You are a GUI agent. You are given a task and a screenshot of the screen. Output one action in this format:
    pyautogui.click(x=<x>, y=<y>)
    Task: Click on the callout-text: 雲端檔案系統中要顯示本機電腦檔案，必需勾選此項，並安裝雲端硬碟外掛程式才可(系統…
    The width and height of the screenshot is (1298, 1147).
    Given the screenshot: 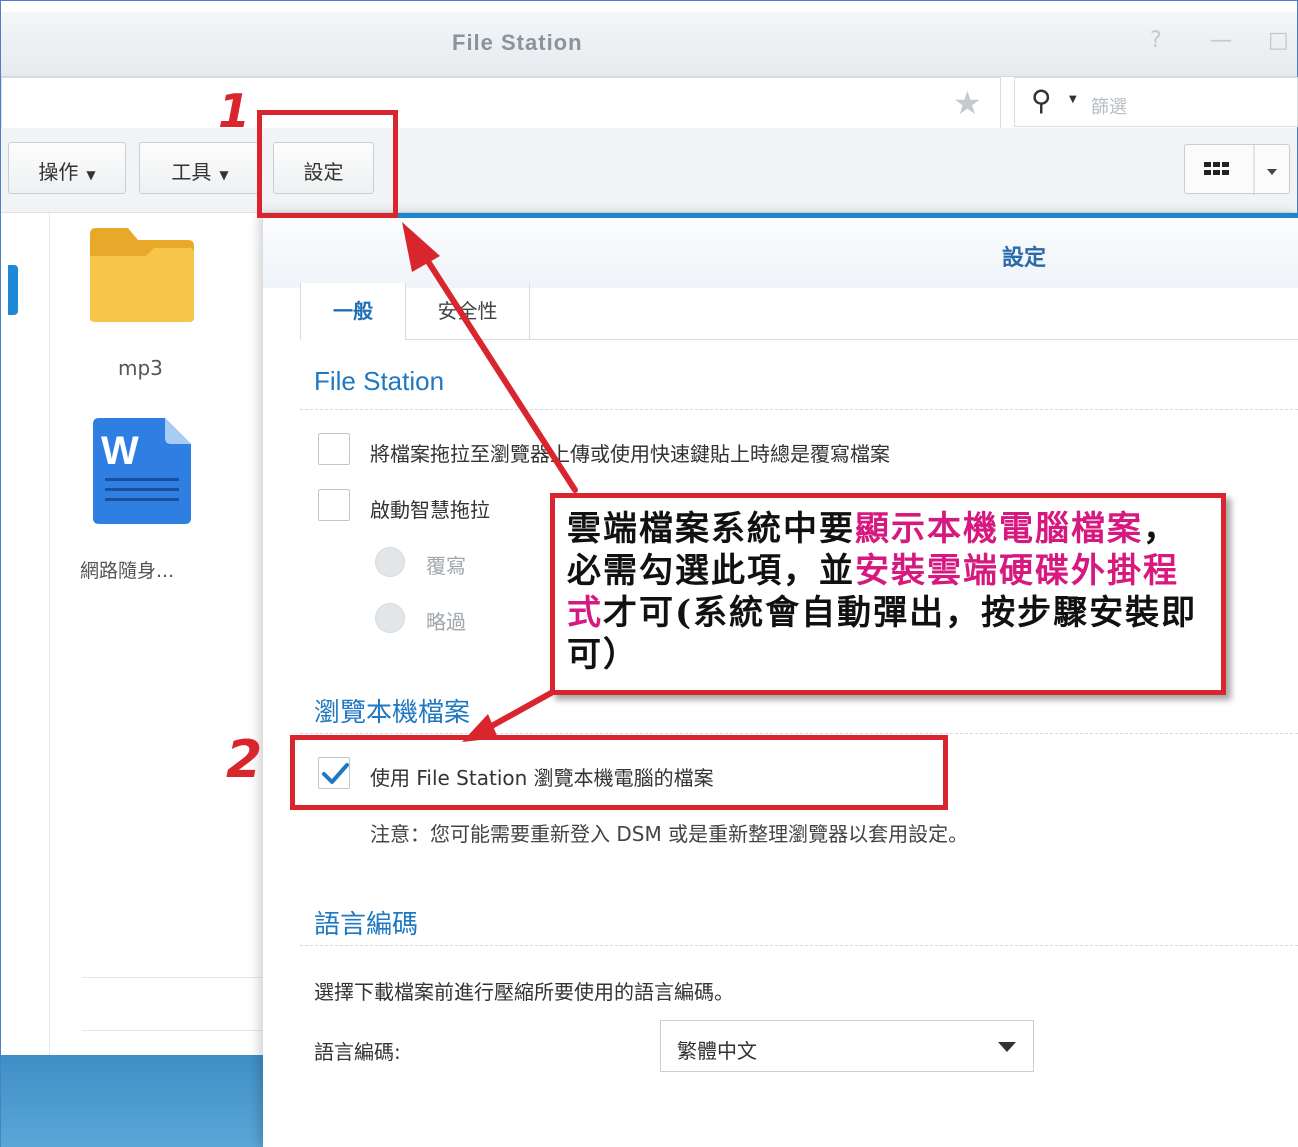 What is the action you would take?
    pyautogui.click(x=888, y=592)
    